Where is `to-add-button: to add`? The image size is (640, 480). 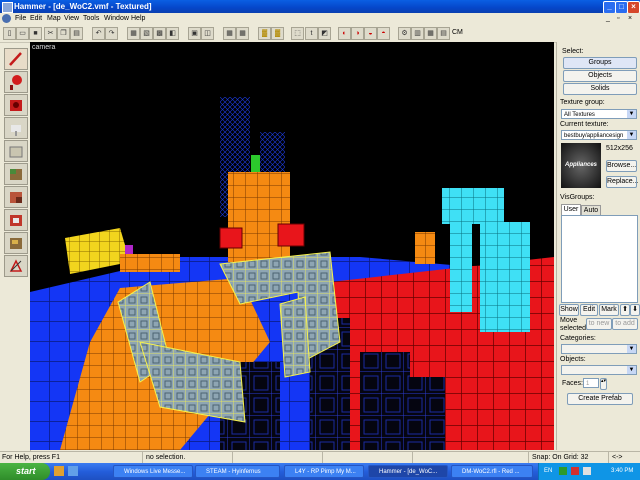
to-add-button: to add is located at coordinates (625, 324).